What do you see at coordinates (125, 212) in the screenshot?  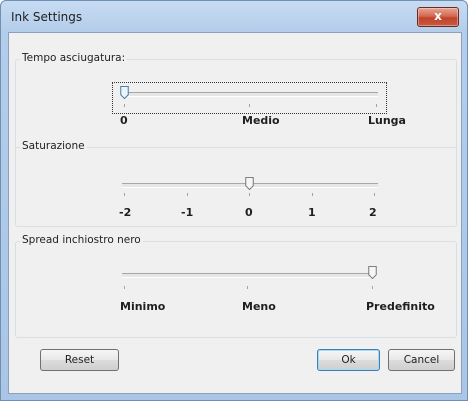 I see `saturation-tick-label-0: -2` at bounding box center [125, 212].